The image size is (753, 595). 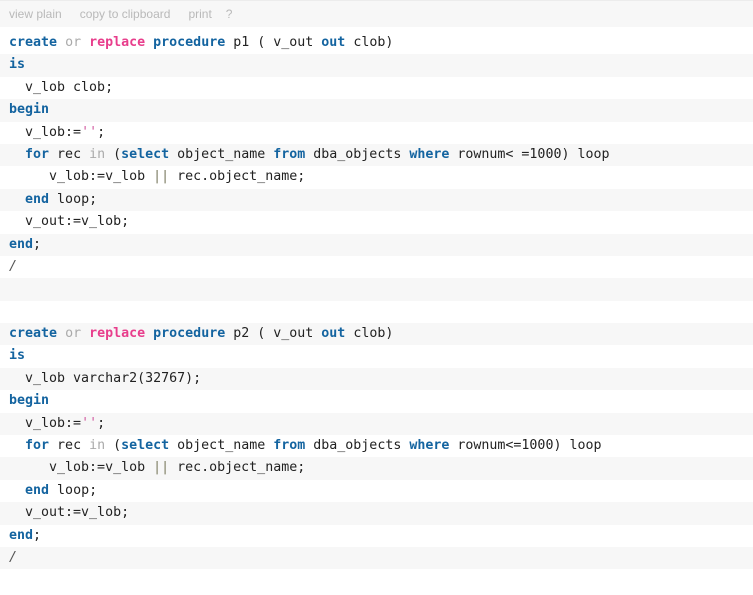 What do you see at coordinates (529, 154) in the screenshot?
I see `code-token-pl: rownum< =1000) loop` at bounding box center [529, 154].